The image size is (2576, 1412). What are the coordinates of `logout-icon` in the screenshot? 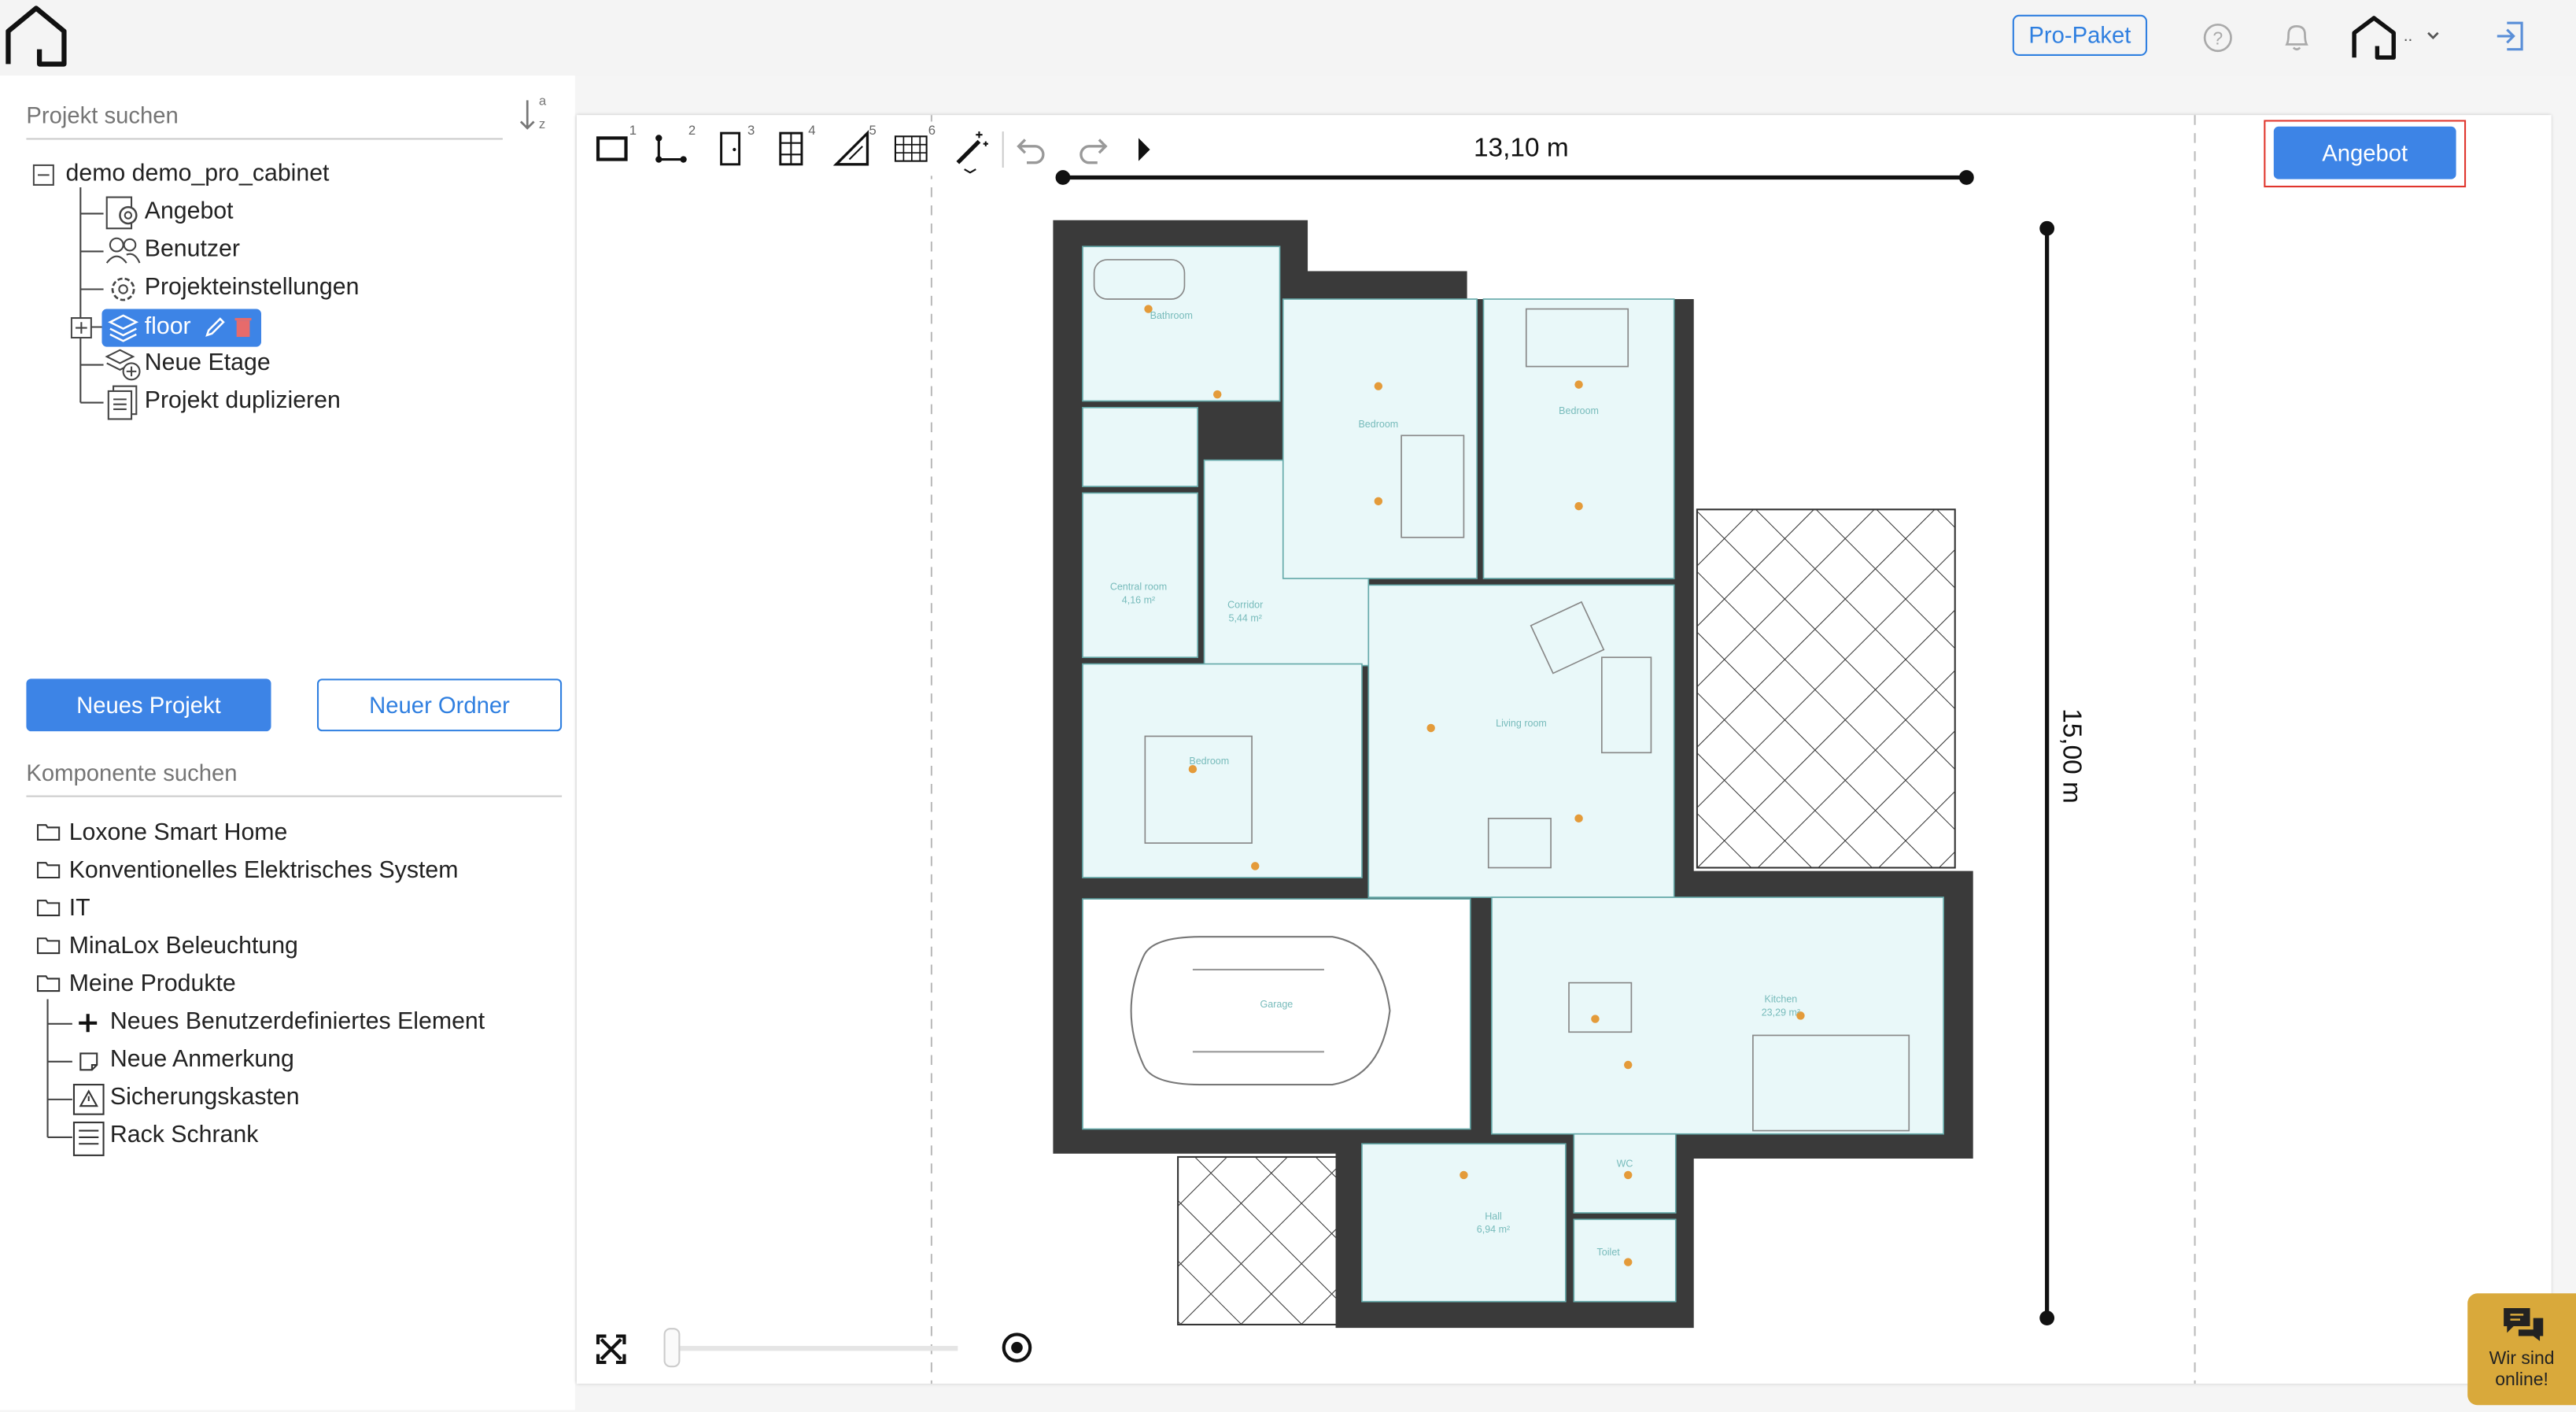 It's located at (2510, 36).